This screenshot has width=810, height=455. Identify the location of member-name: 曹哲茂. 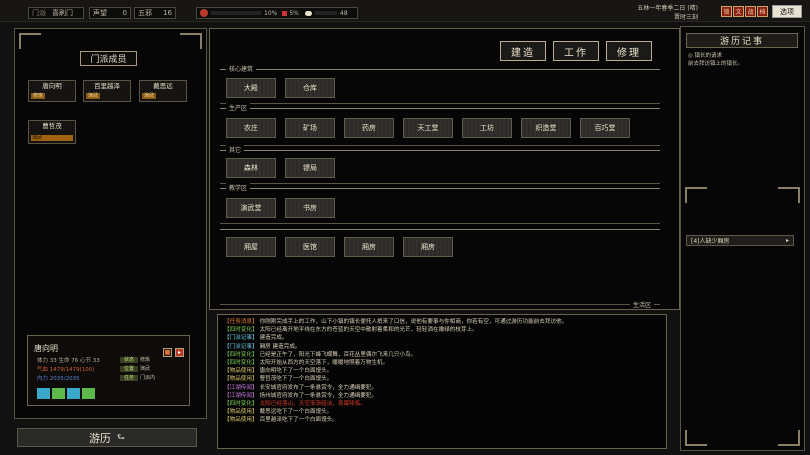
(52, 126).